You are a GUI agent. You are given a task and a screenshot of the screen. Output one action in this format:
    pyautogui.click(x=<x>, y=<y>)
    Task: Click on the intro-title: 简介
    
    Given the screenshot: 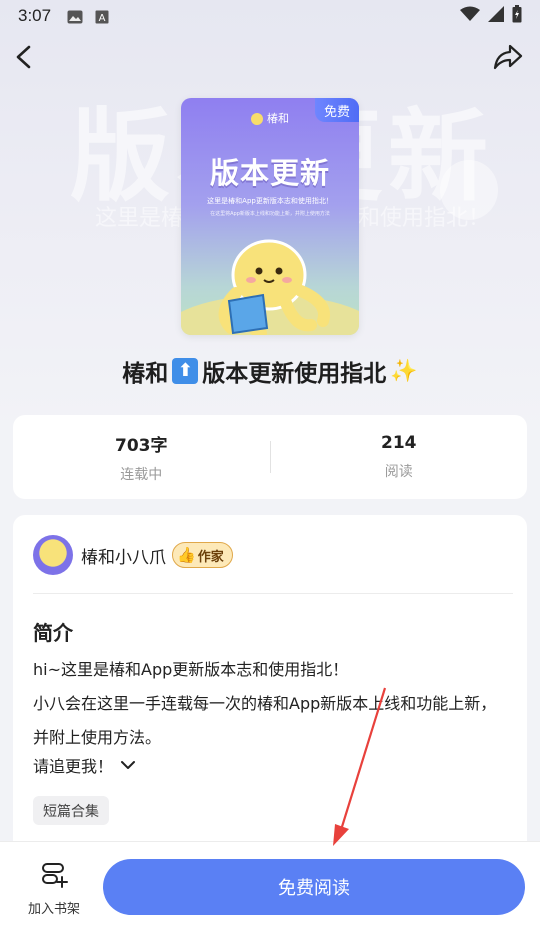 What is the action you would take?
    pyautogui.click(x=53, y=633)
    